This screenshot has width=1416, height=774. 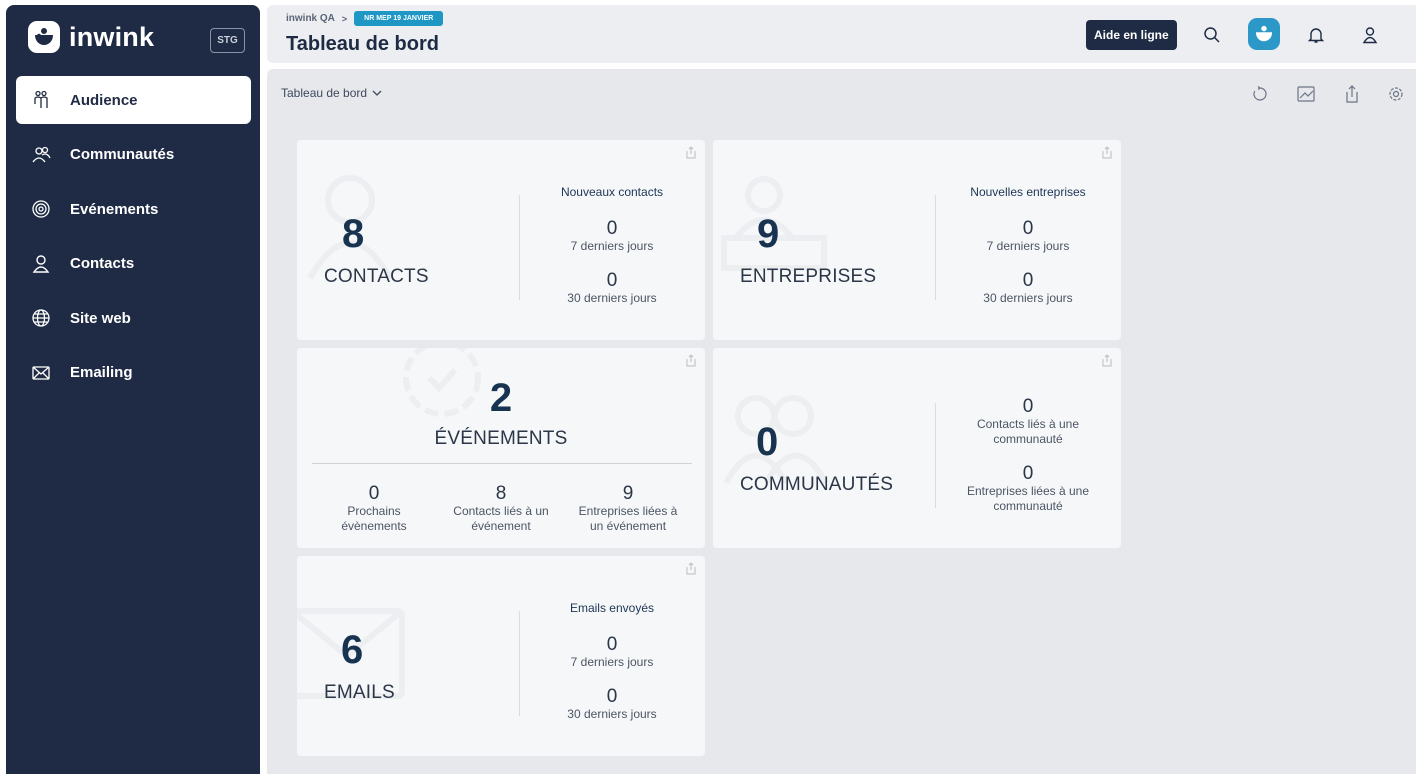 What do you see at coordinates (114, 209) in the screenshot?
I see `sidebar-item-label: Evénements` at bounding box center [114, 209].